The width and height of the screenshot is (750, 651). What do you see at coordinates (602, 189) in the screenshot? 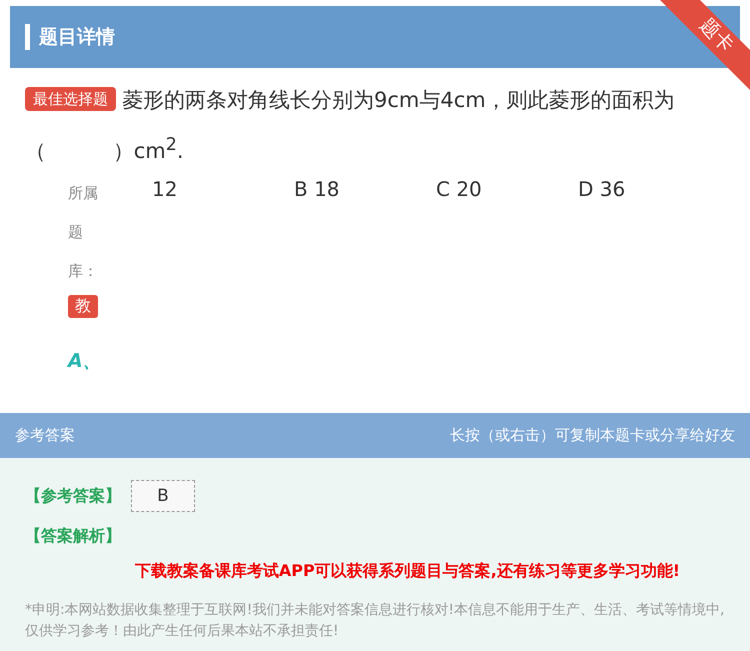
I see `option-text: D 36` at bounding box center [602, 189].